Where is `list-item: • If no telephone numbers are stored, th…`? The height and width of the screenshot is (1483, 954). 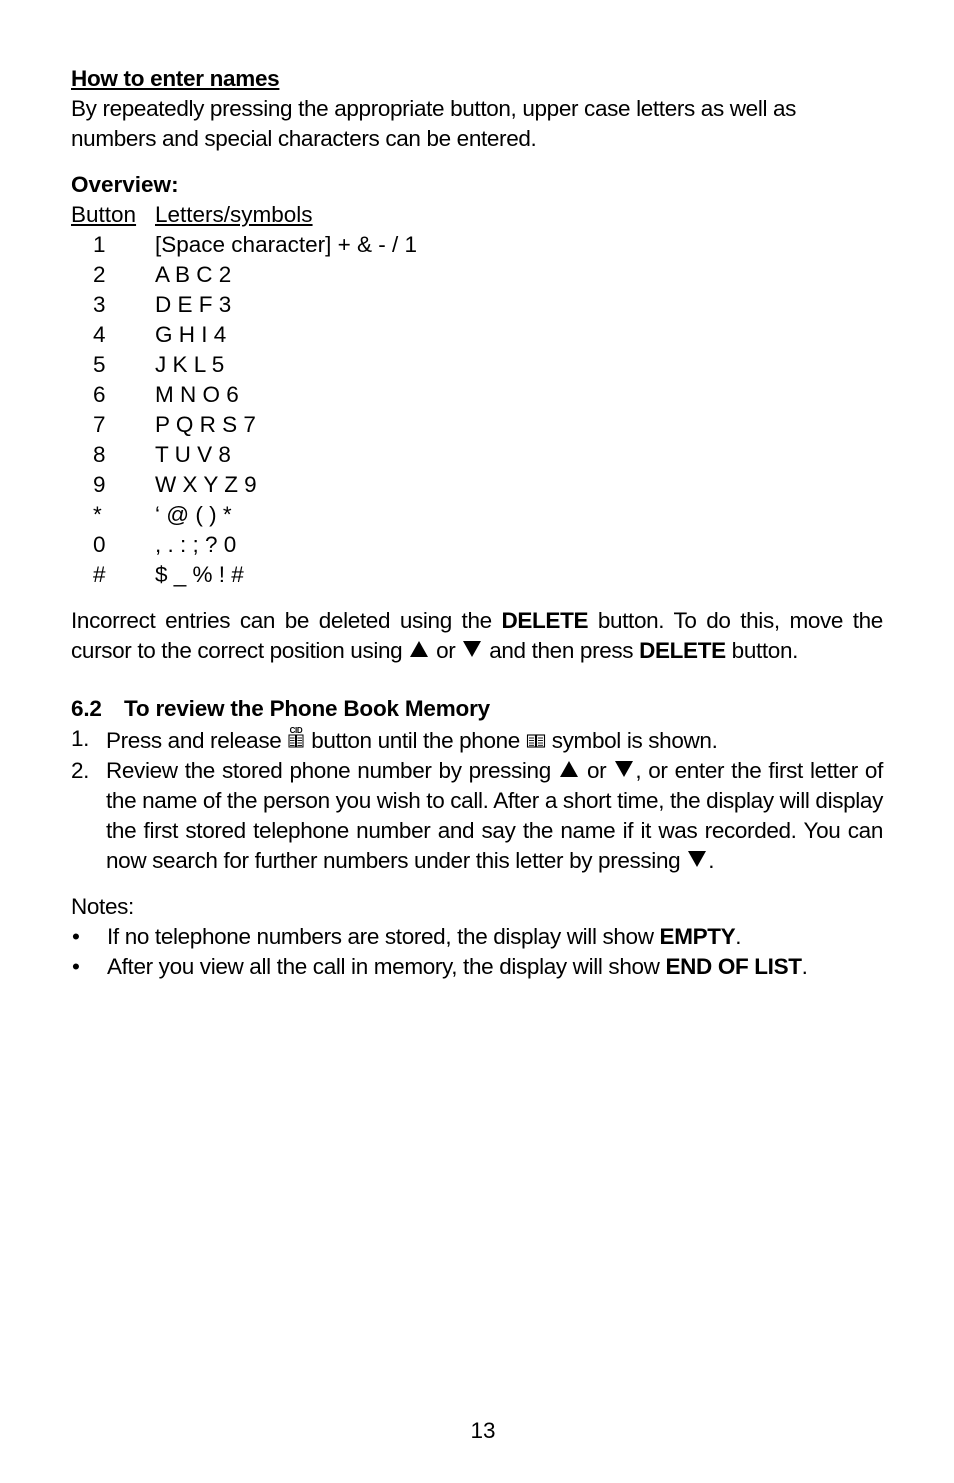 list-item: • If no telephone numbers are stored, th… is located at coordinates (477, 937).